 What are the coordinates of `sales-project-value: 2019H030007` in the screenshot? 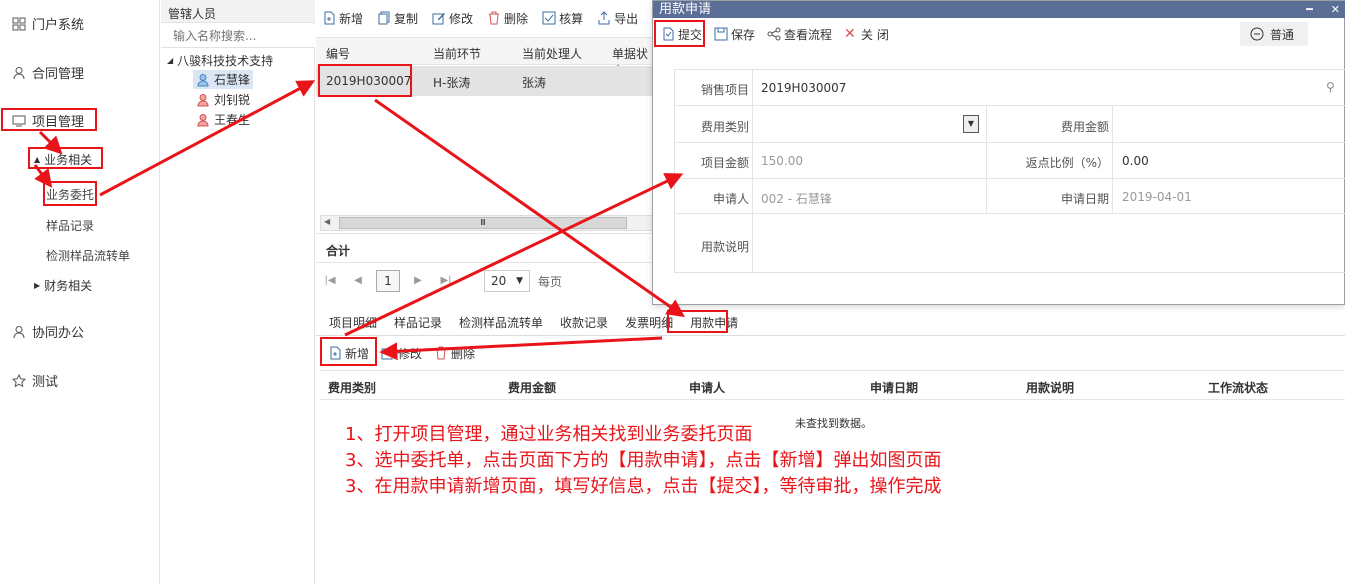 It's located at (803, 88).